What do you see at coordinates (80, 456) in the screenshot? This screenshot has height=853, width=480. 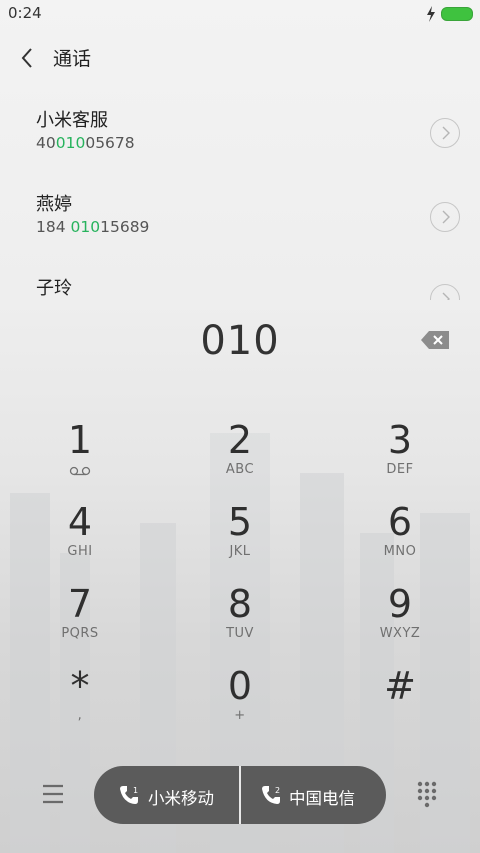 I see `key-1: 1` at bounding box center [80, 456].